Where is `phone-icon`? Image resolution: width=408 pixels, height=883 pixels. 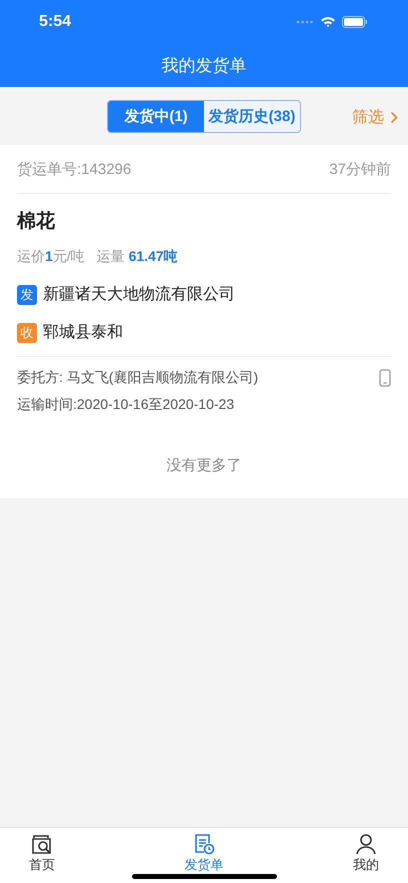
phone-icon is located at coordinates (385, 378).